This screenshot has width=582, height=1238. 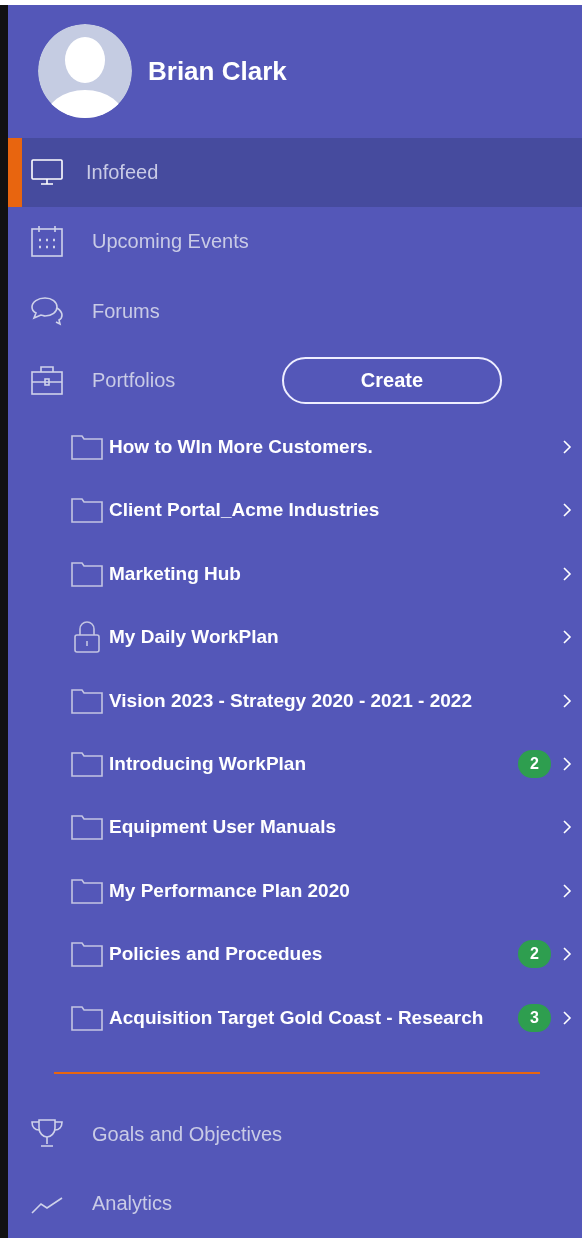 I want to click on calendar-icon, so click(x=47, y=241).